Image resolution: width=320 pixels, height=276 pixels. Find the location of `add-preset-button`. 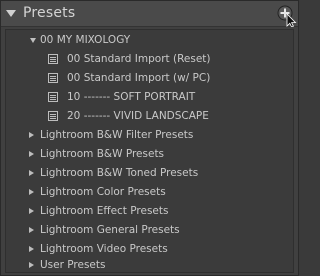

add-preset-button is located at coordinates (287, 16).